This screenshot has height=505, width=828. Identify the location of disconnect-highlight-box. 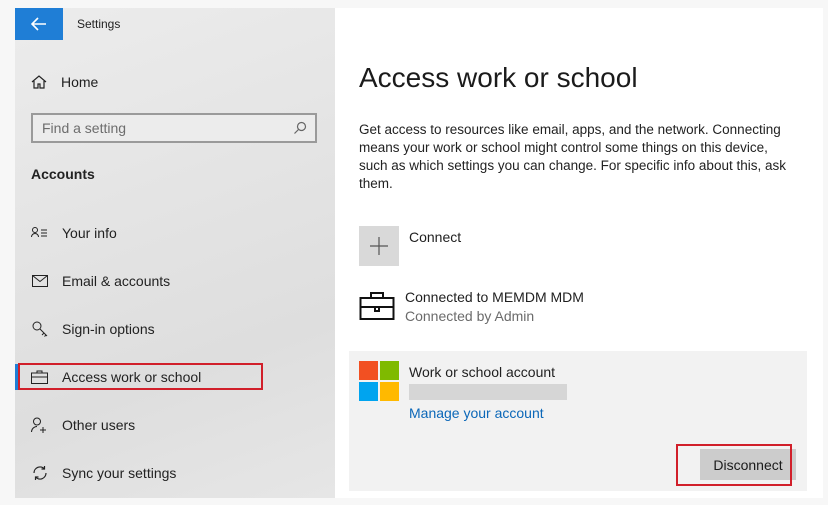
(734, 465).